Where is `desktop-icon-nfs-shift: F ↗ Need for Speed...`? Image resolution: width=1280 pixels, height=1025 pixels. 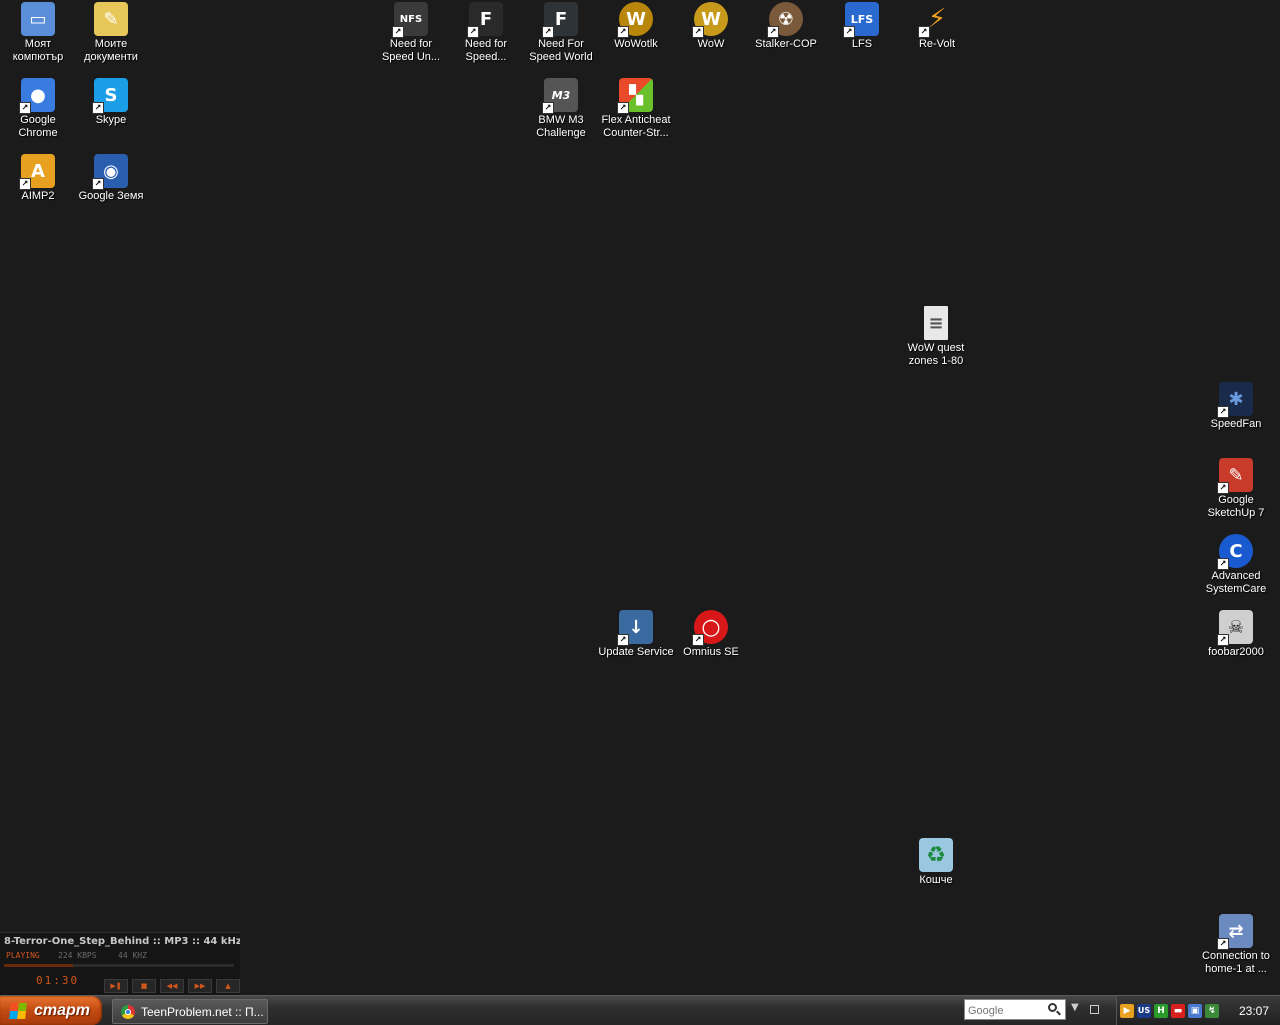 desktop-icon-nfs-shift: F ↗ Need for Speed... is located at coordinates (486, 33).